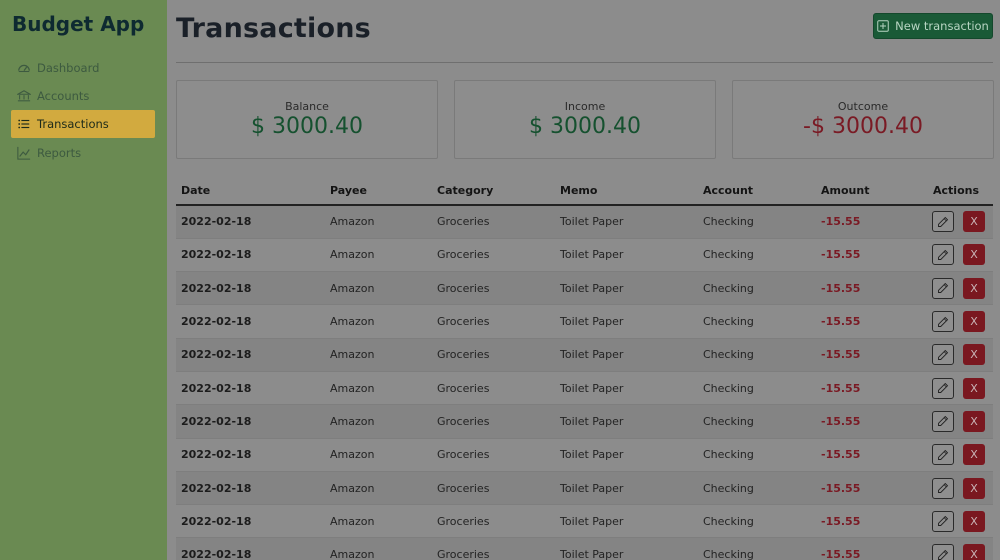 This screenshot has height=560, width=1000. What do you see at coordinates (78, 24) in the screenshot?
I see `app-title: Budget App` at bounding box center [78, 24].